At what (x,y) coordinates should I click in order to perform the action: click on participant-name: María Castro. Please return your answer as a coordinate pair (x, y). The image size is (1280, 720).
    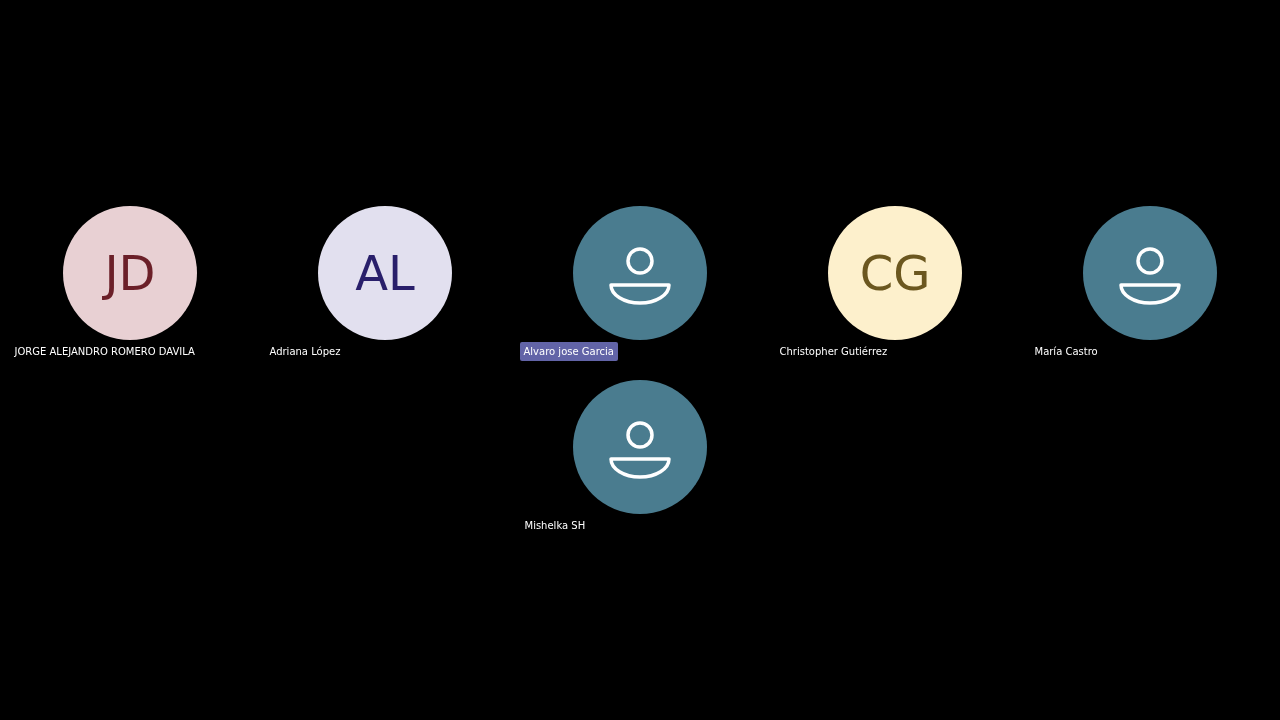
    Looking at the image, I should click on (1066, 352).